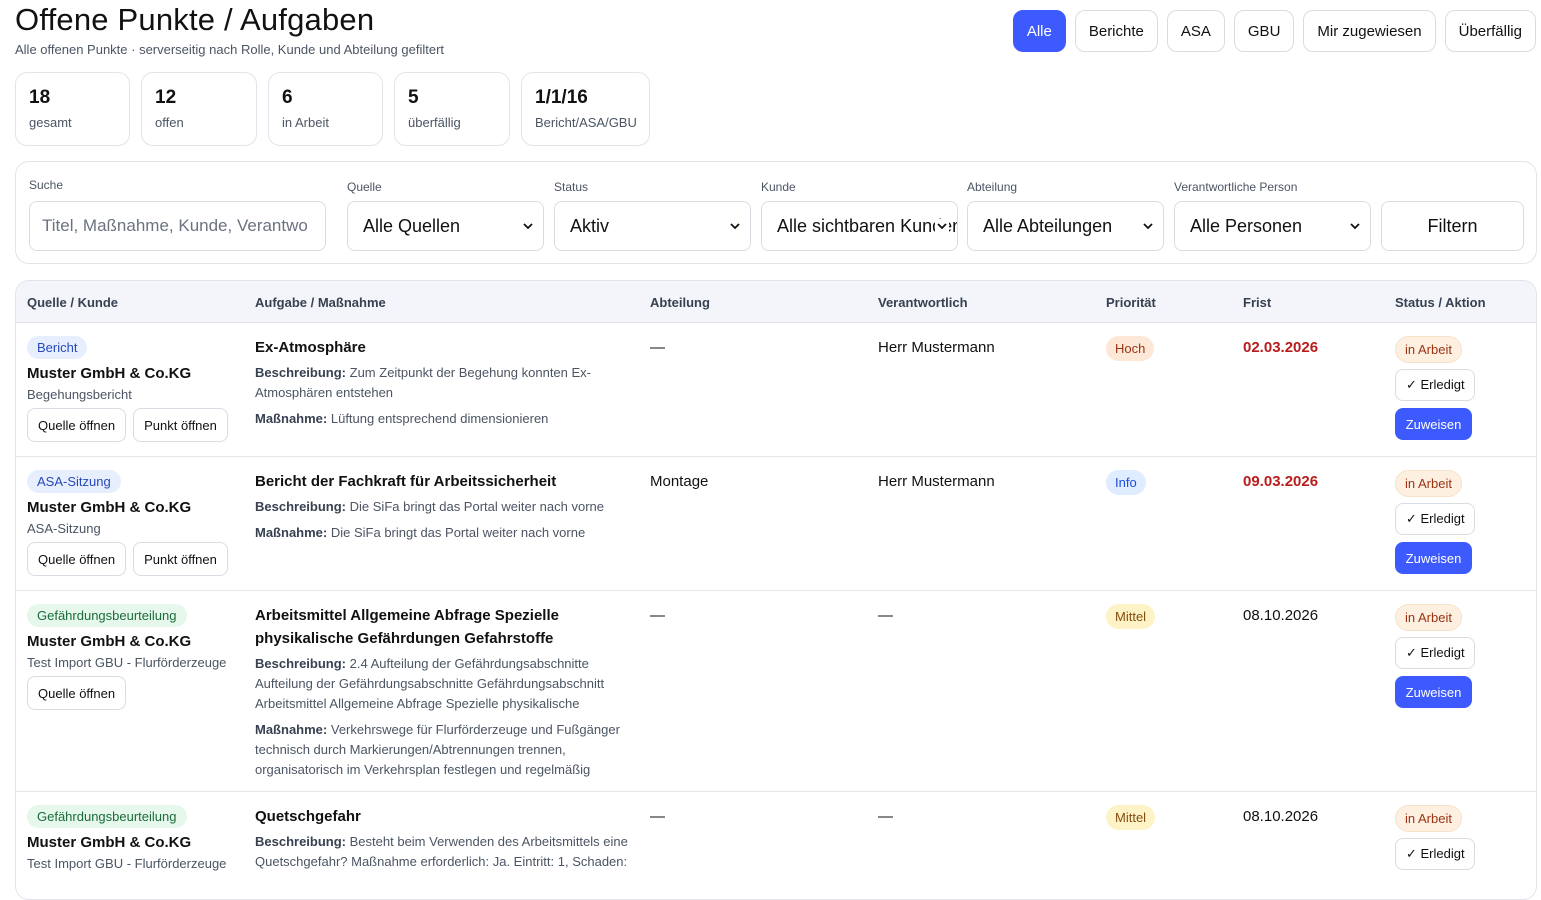 This screenshot has width=1541, height=900. I want to click on priority-badge: Mittel, so click(1131, 616).